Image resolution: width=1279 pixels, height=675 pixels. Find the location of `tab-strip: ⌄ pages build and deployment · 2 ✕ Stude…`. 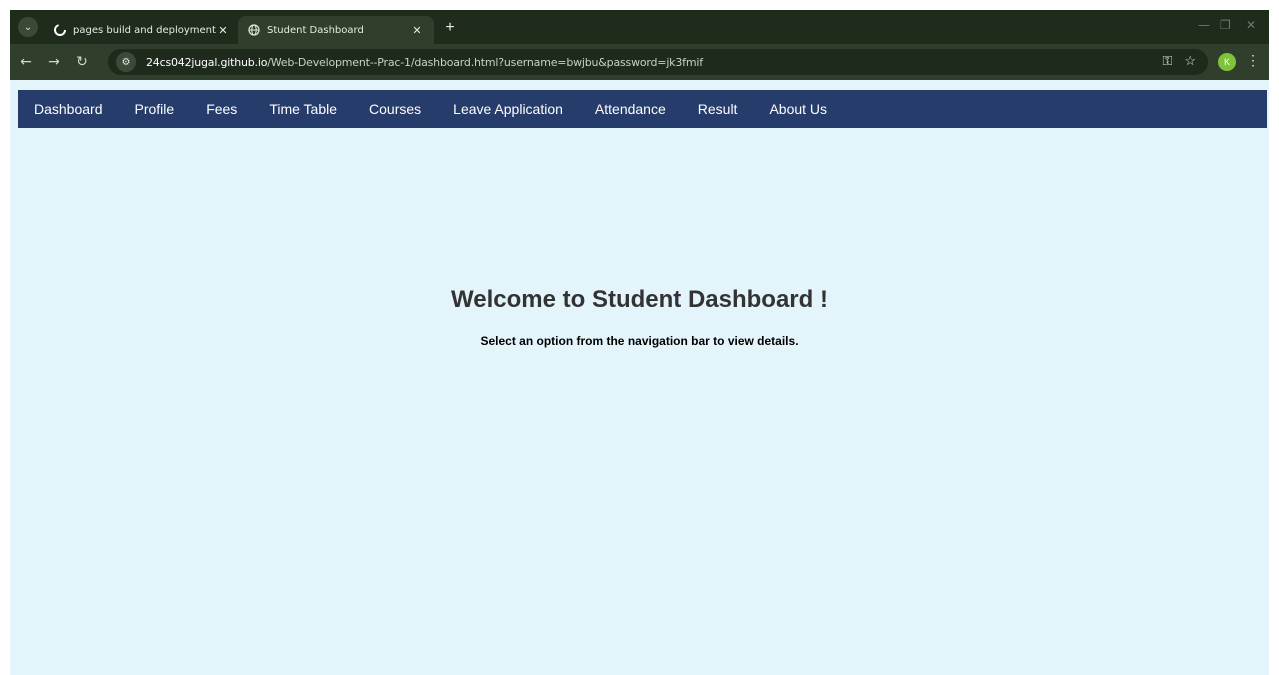

tab-strip: ⌄ pages build and deployment · 2 ✕ Stude… is located at coordinates (639, 27).